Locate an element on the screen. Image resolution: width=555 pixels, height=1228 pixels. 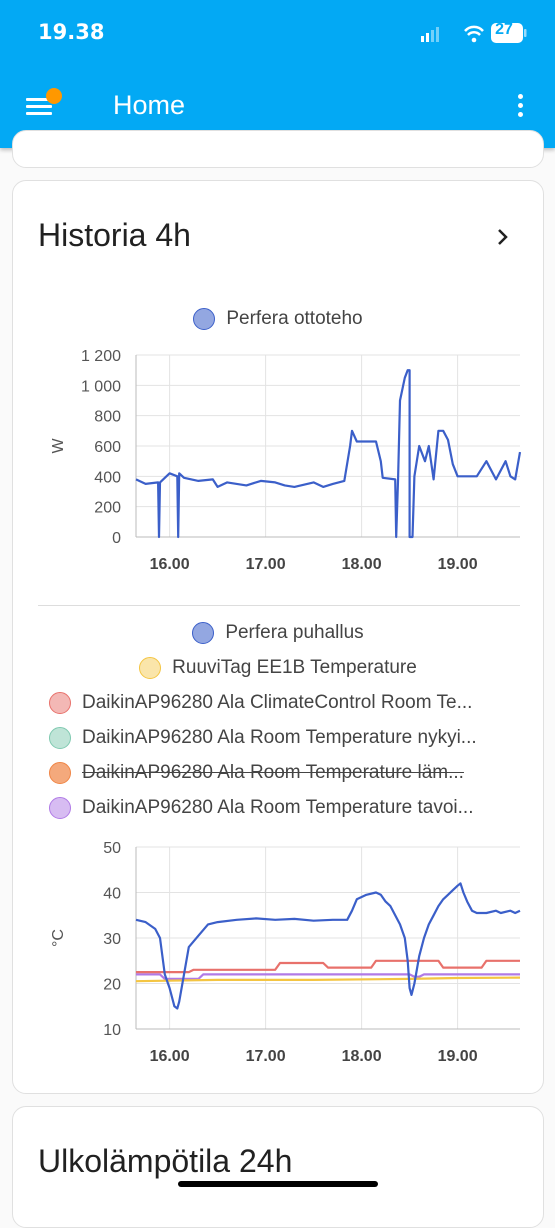
battery-level: 27 is located at coordinates (504, 29).